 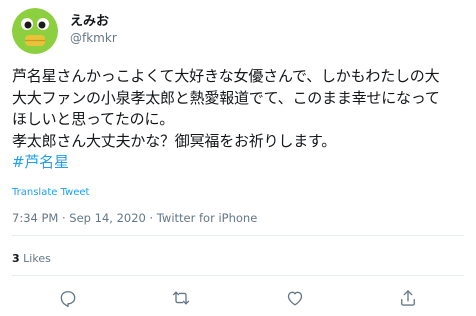 What do you see at coordinates (93, 38) in the screenshot?
I see `user-handle: @fkmkr` at bounding box center [93, 38].